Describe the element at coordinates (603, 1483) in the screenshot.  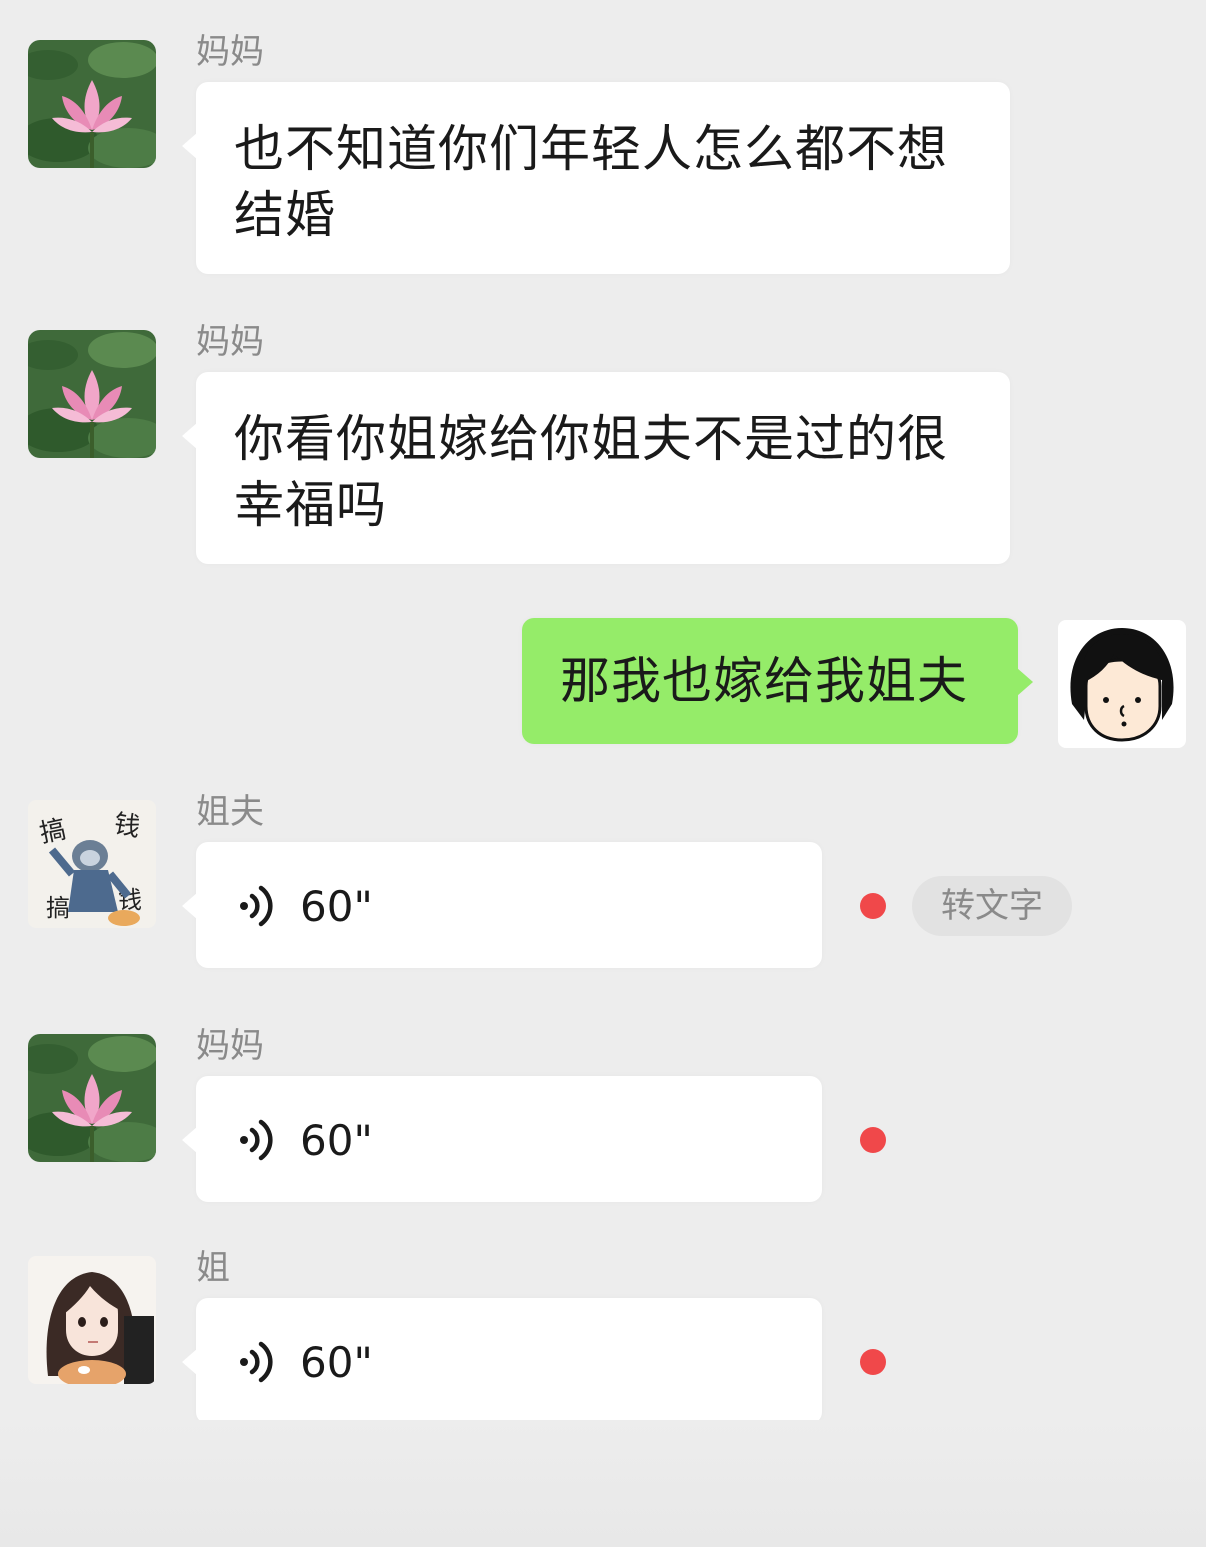
I see `bottom-area` at that location.